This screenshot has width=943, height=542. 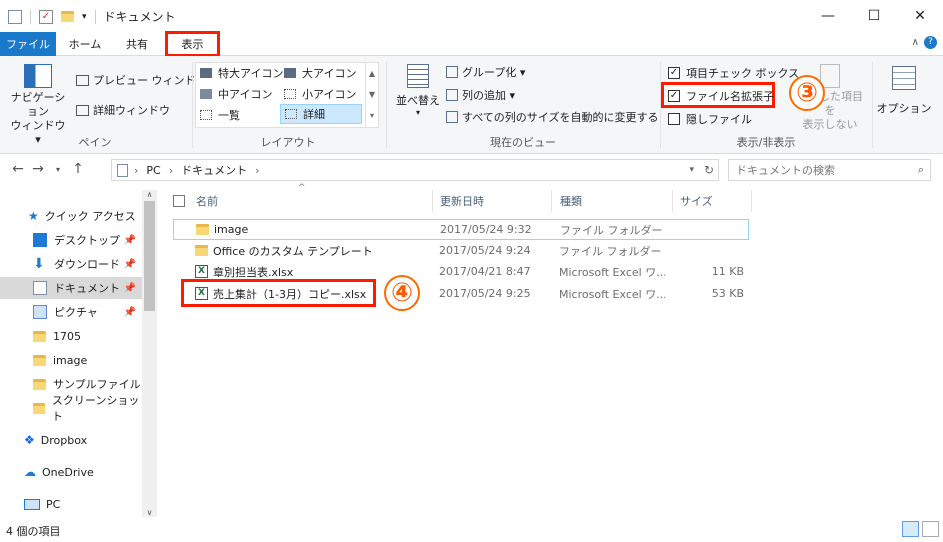 I want to click on column-name: 名前, so click(x=313, y=201).